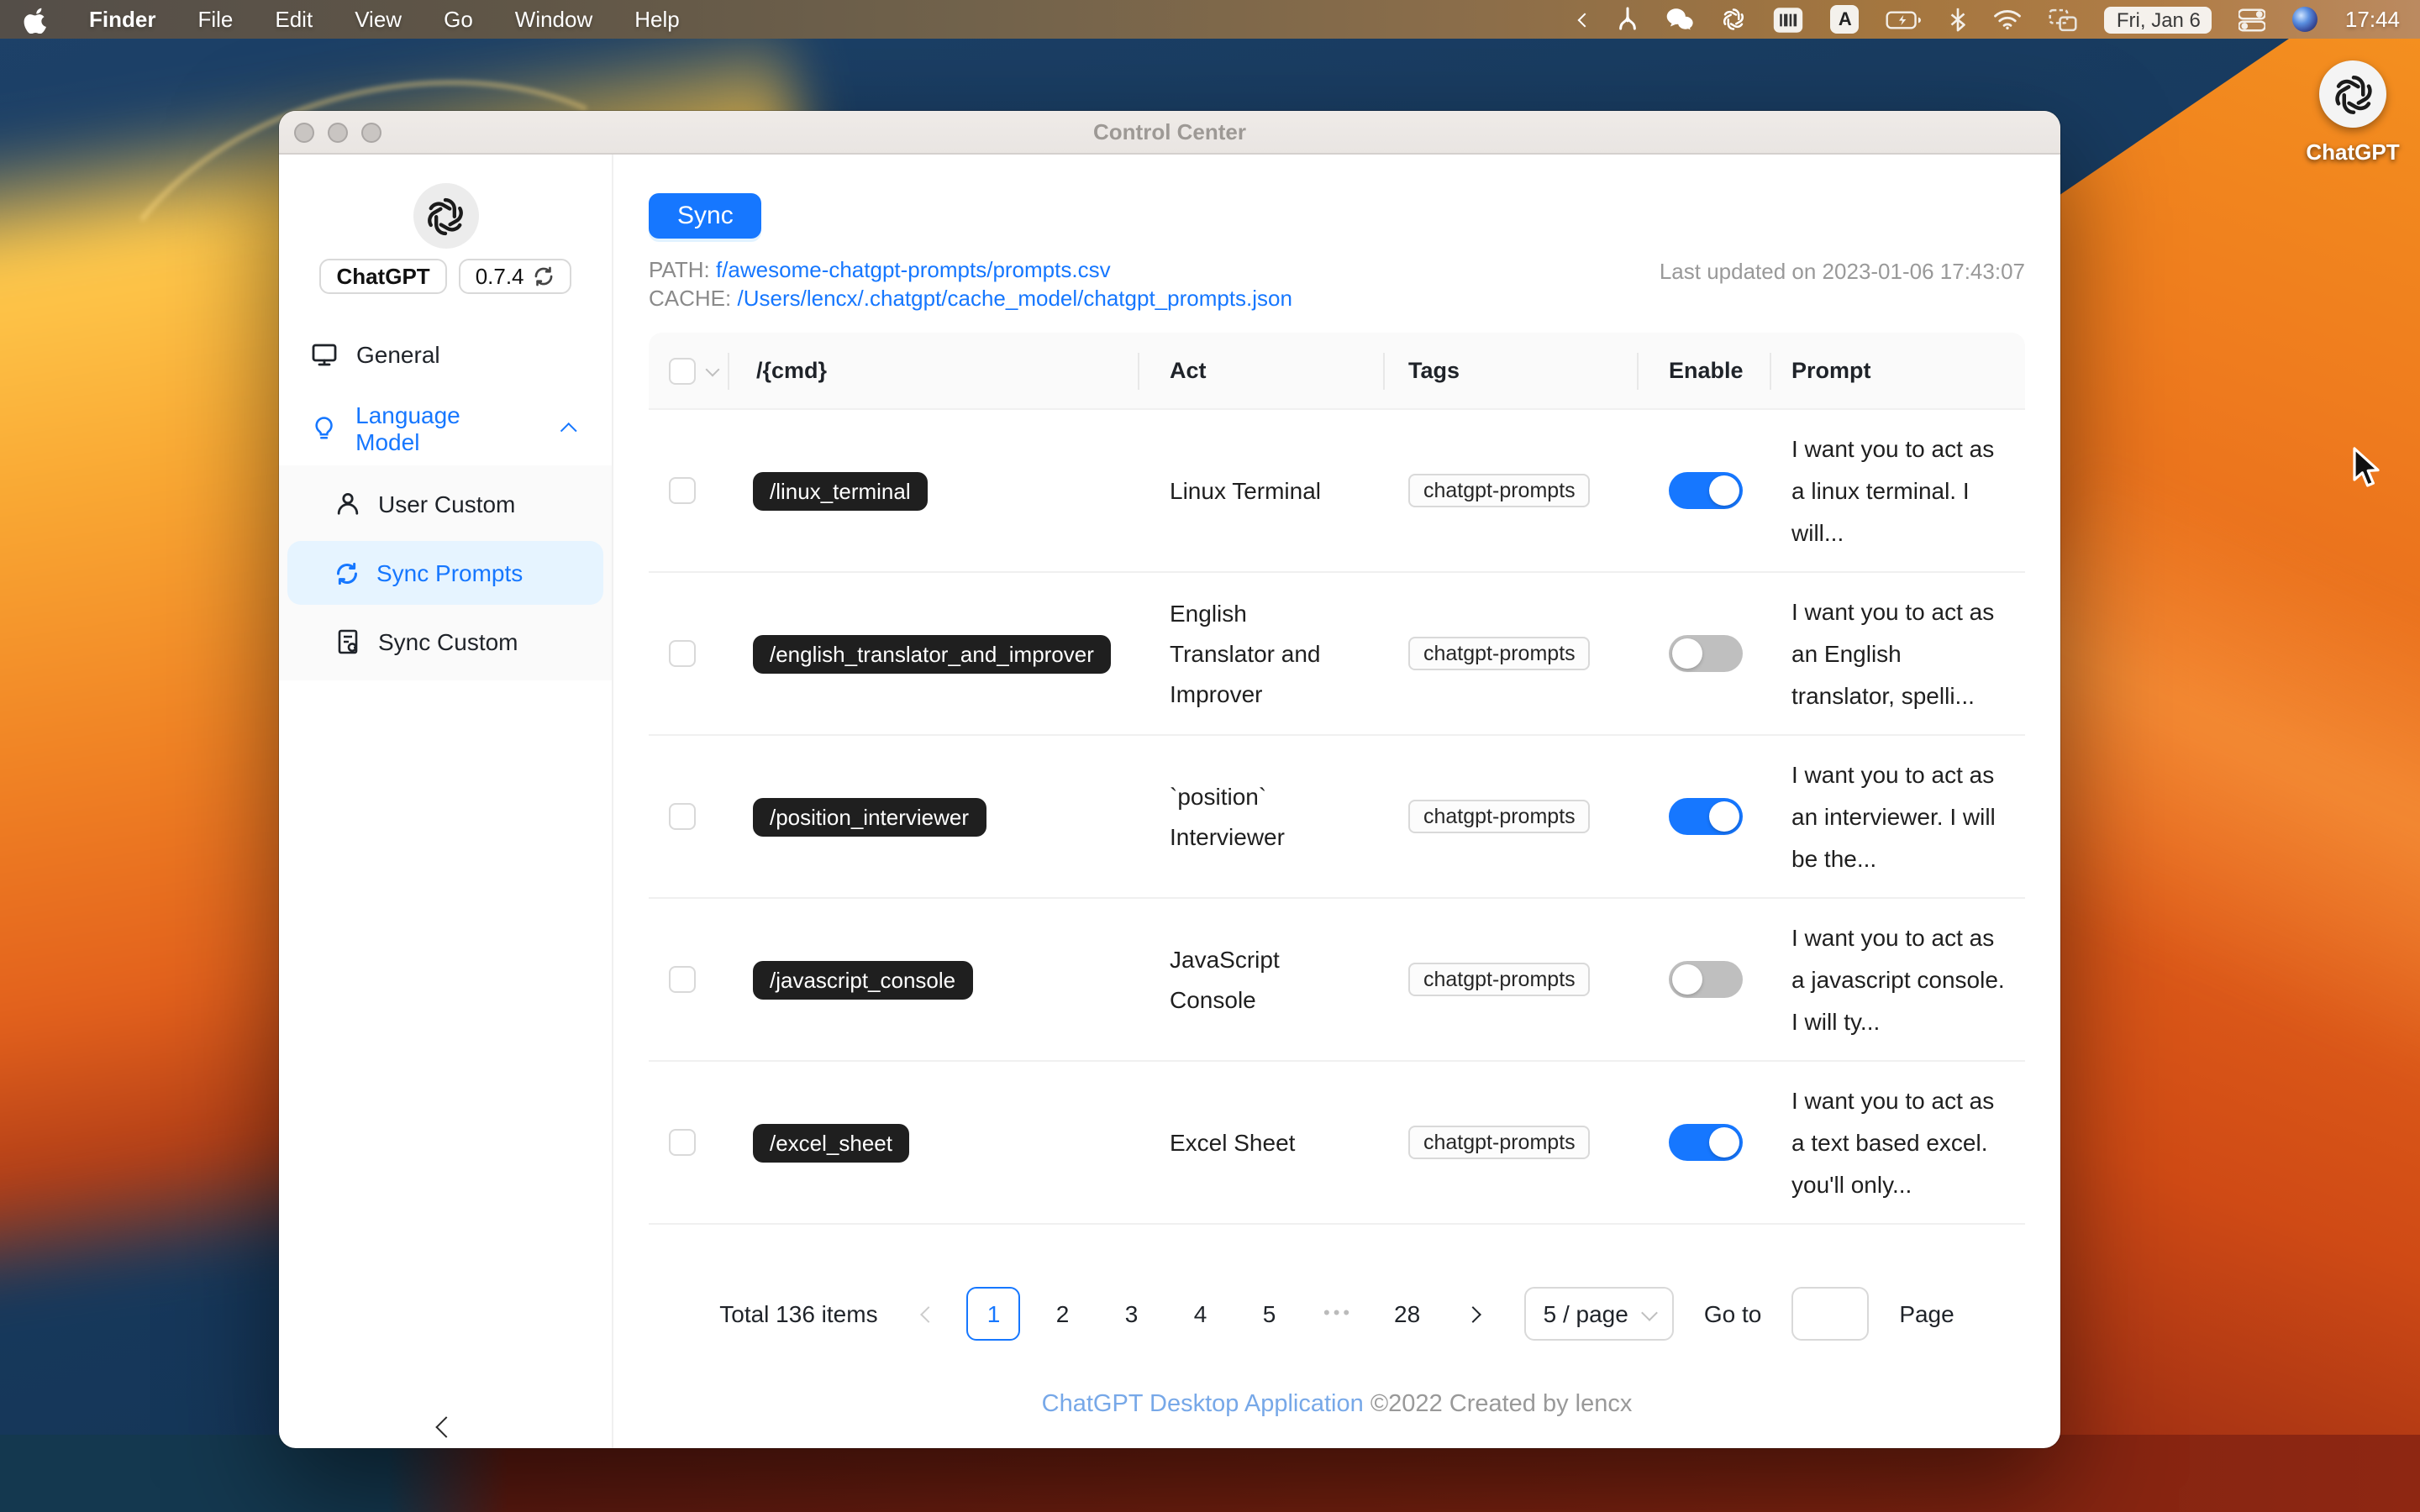  I want to click on monitor-icon, so click(324, 355).